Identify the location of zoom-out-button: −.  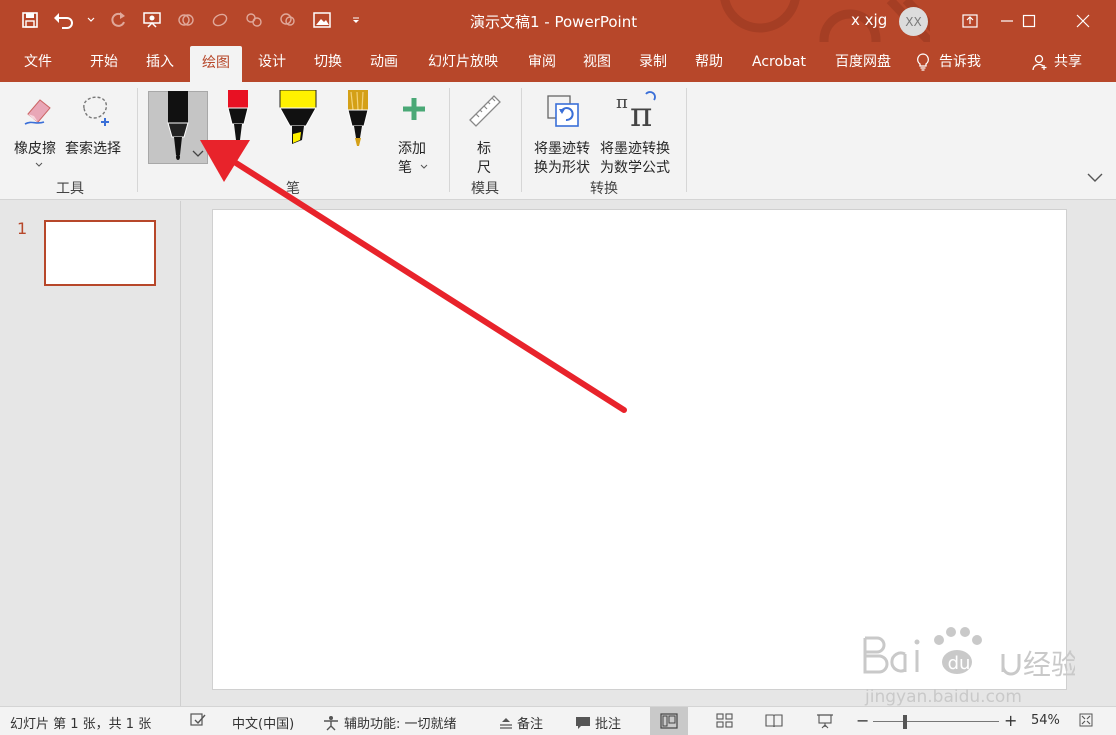
(862, 720).